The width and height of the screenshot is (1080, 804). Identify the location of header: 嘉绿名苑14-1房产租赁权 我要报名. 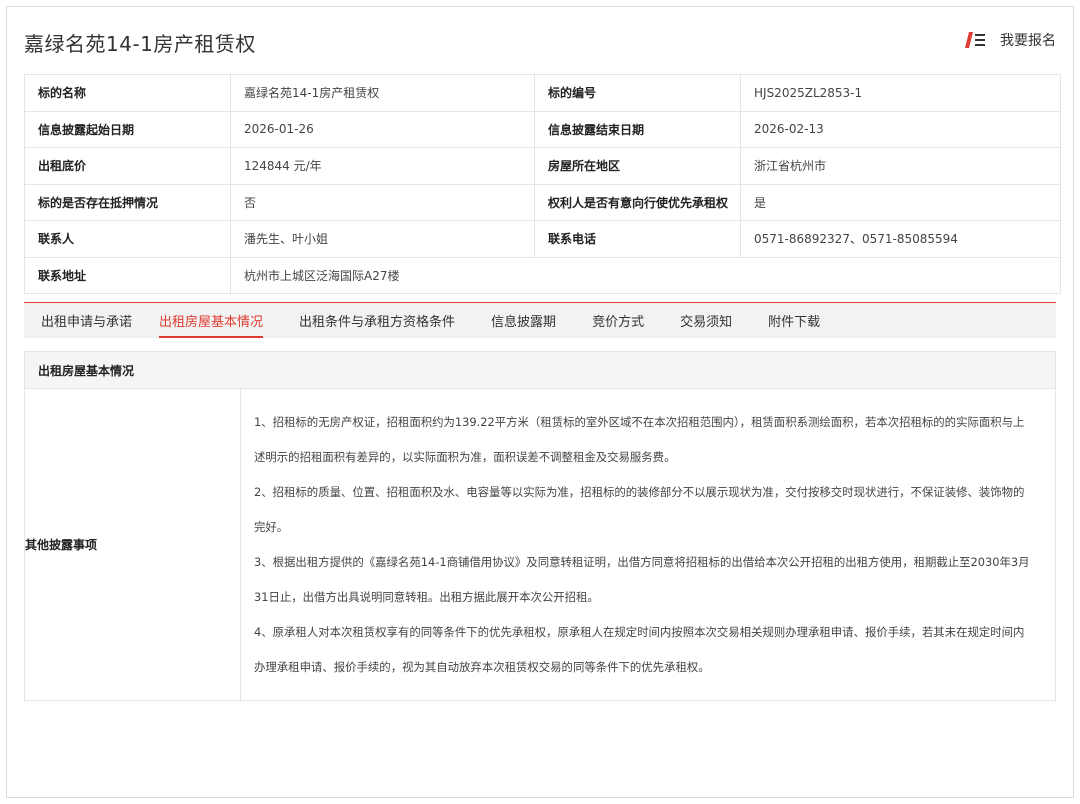
(542, 42).